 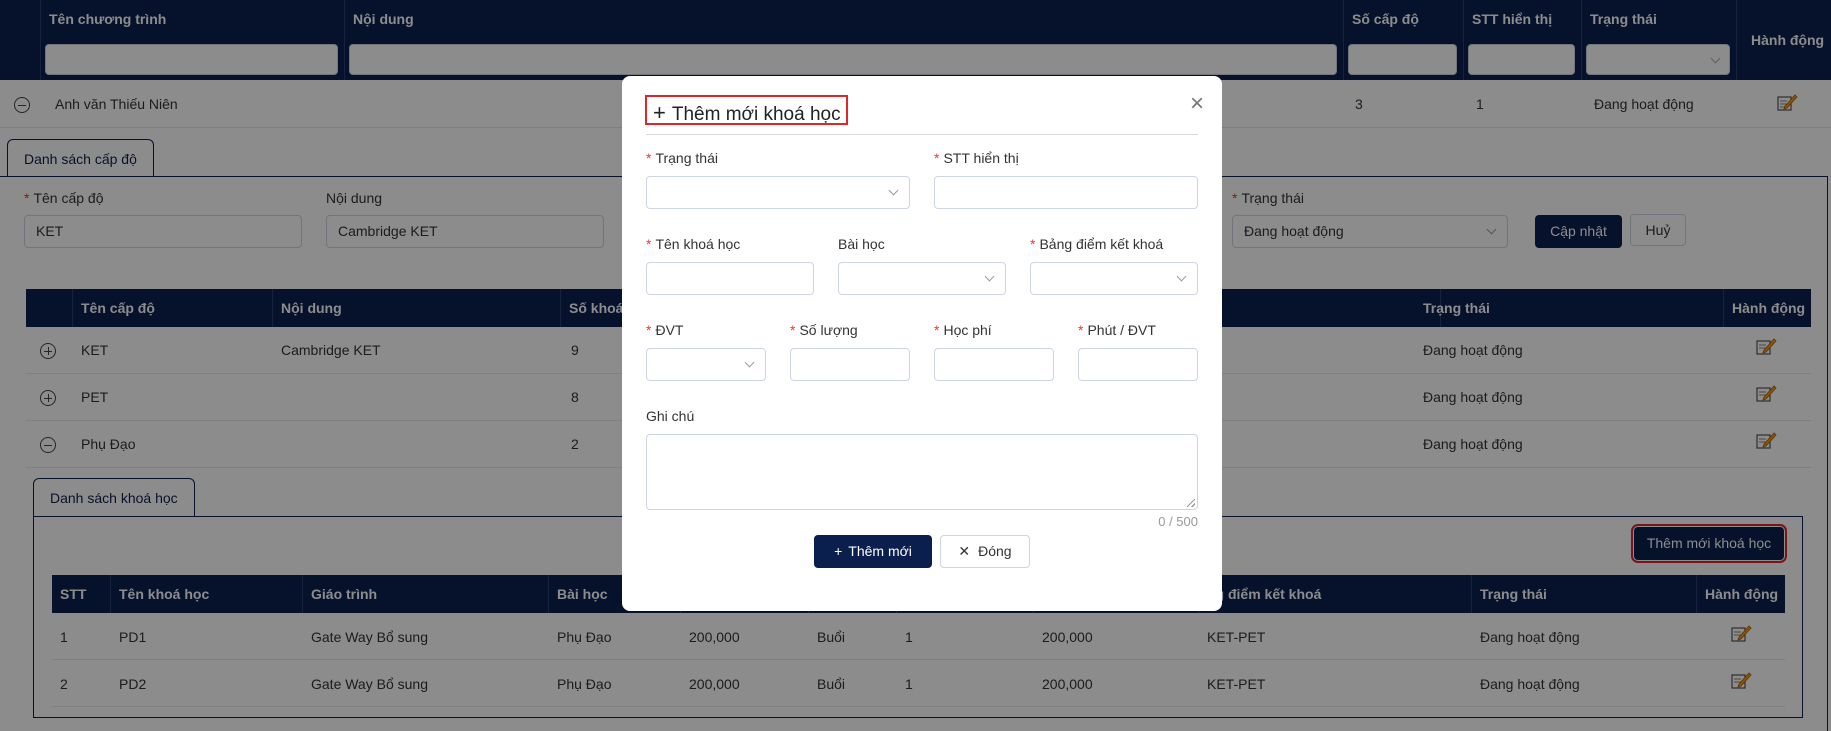 What do you see at coordinates (670, 416) in the screenshot?
I see `note-label: Ghi chú` at bounding box center [670, 416].